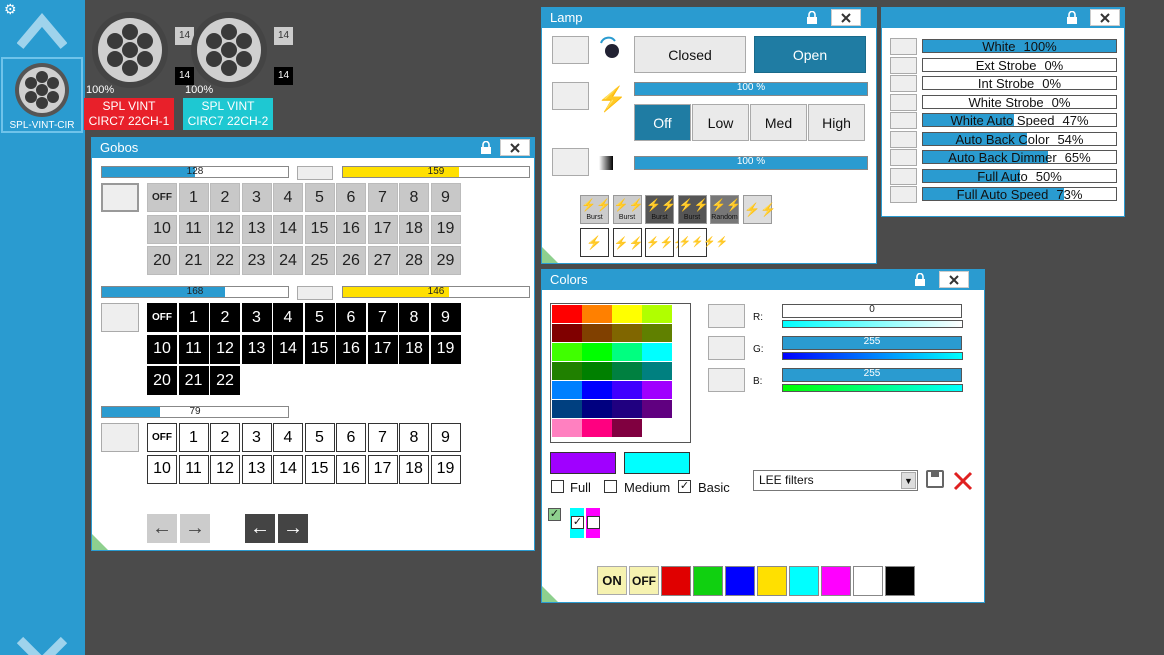 This screenshot has height=655, width=1164. What do you see at coordinates (195, 412) in the screenshot?
I see `gobo-slider: 79` at bounding box center [195, 412].